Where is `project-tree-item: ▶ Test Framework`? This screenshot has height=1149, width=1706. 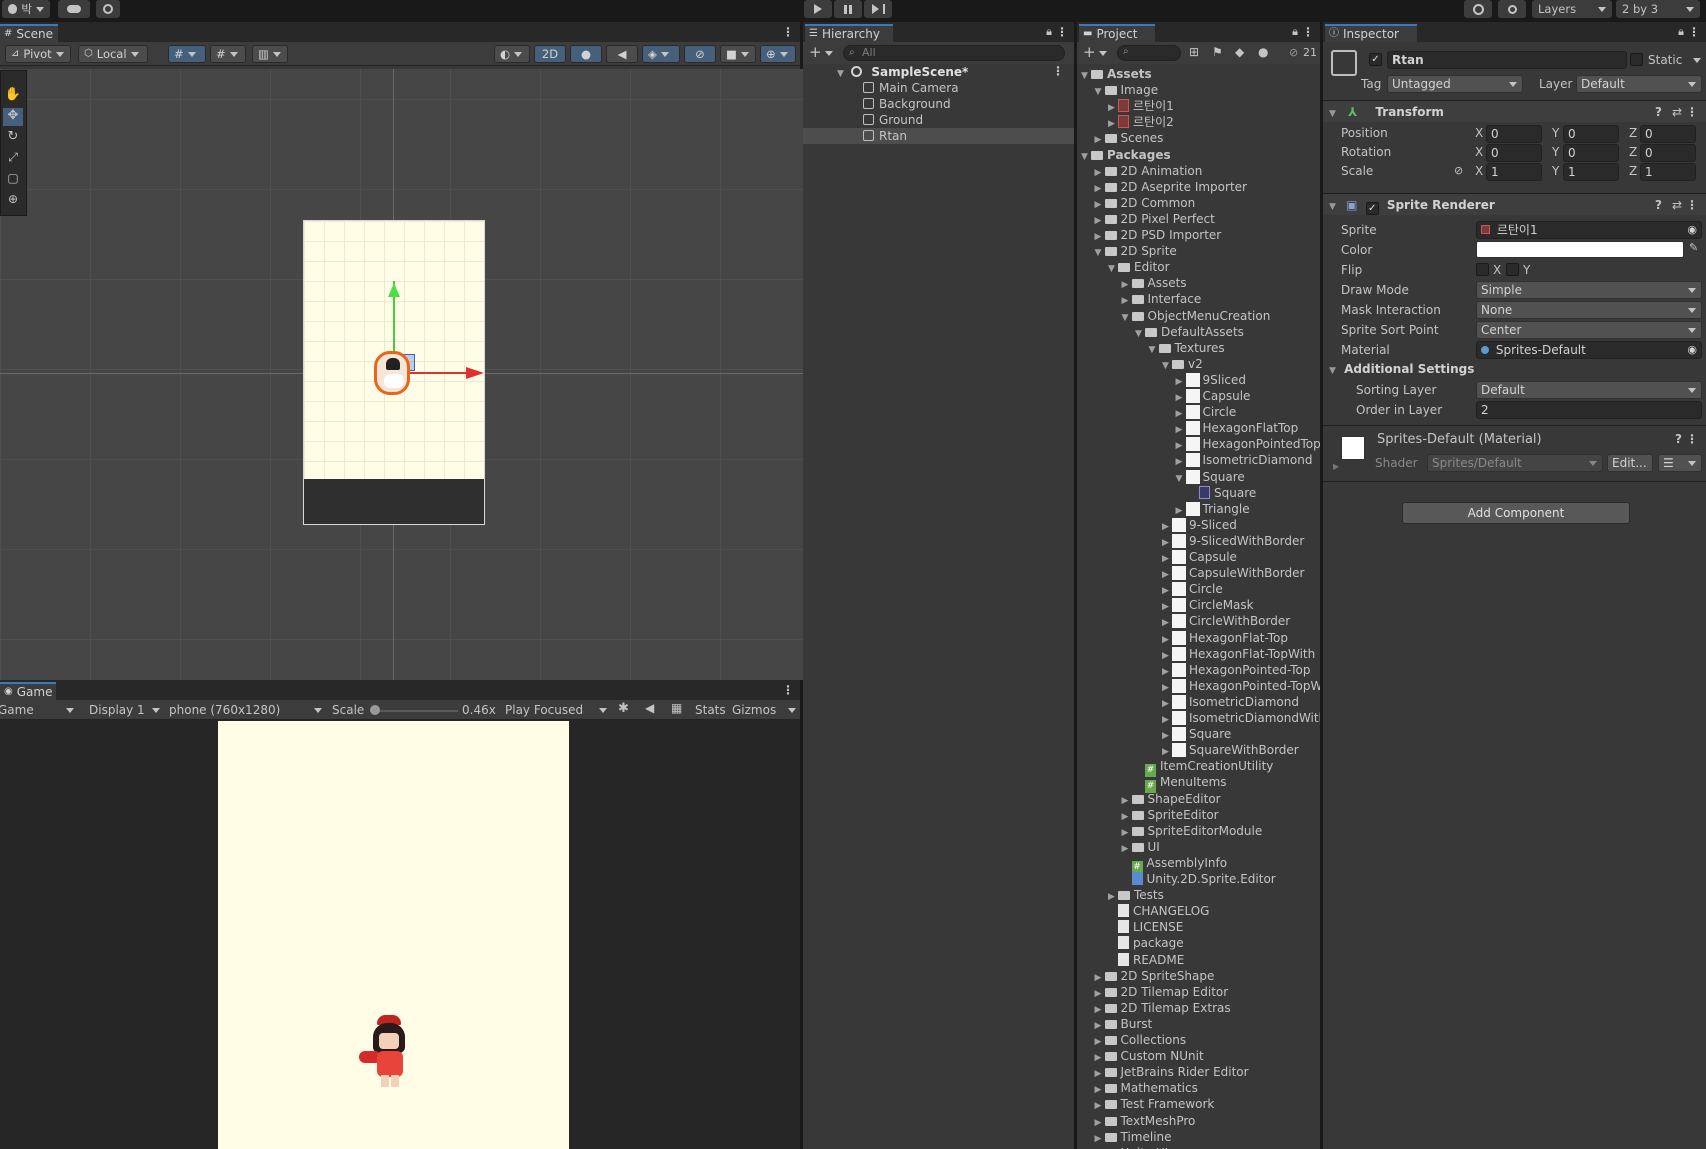
project-tree-item: ▶ Test Framework is located at coordinates (1198, 1104).